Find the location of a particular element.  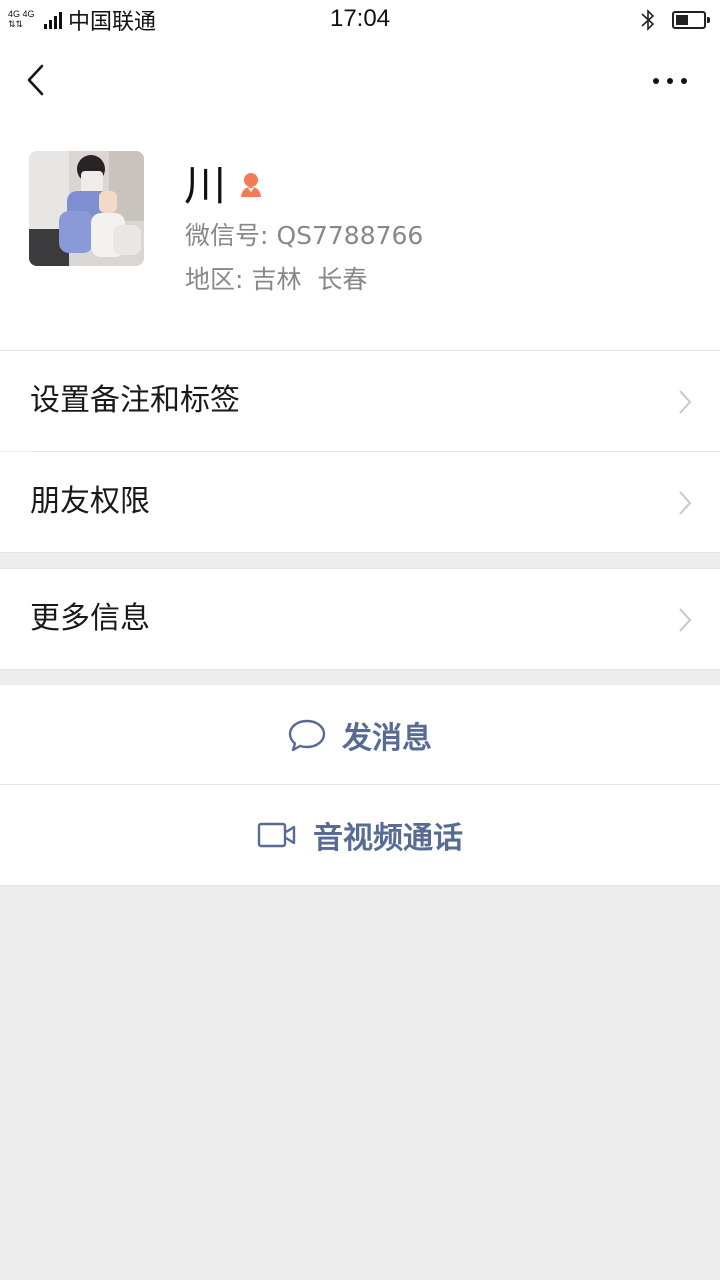

wechat-id-label: 微信号: is located at coordinates (227, 235).